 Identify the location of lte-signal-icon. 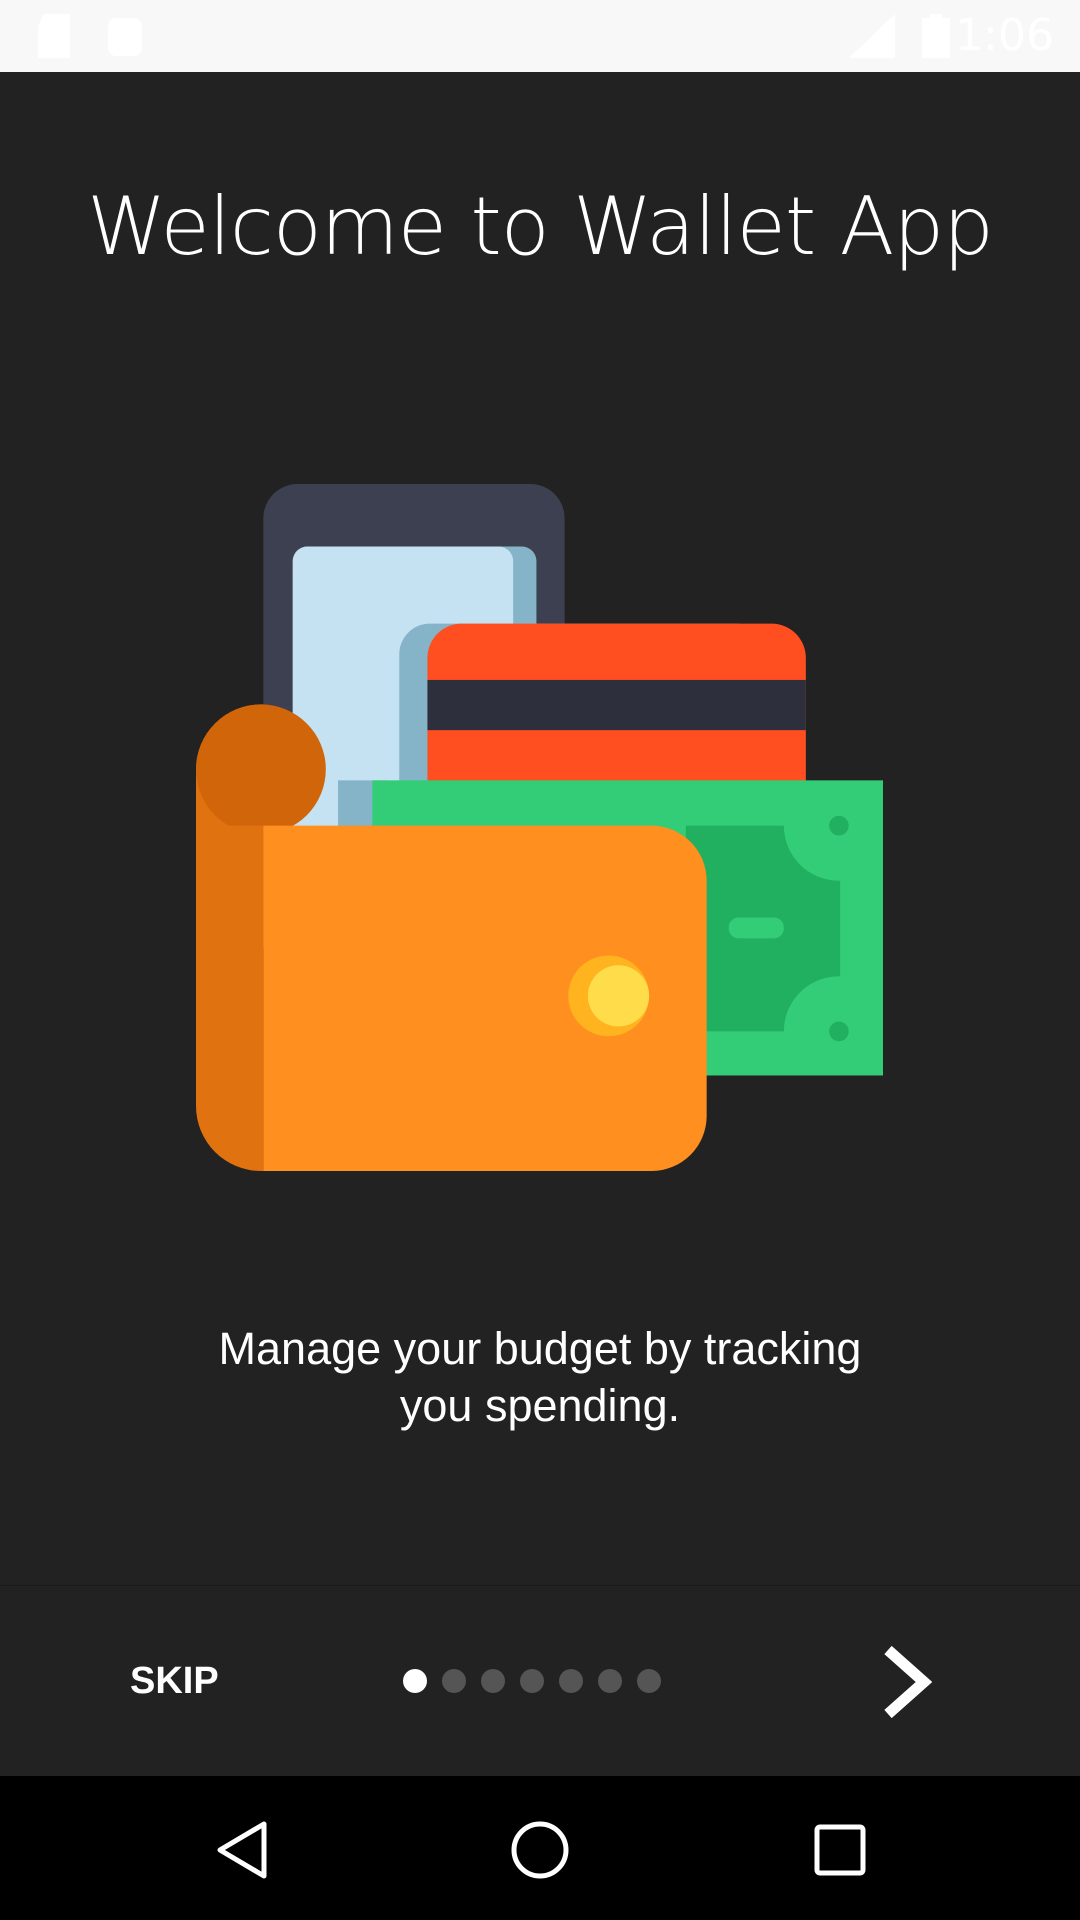
(872, 36).